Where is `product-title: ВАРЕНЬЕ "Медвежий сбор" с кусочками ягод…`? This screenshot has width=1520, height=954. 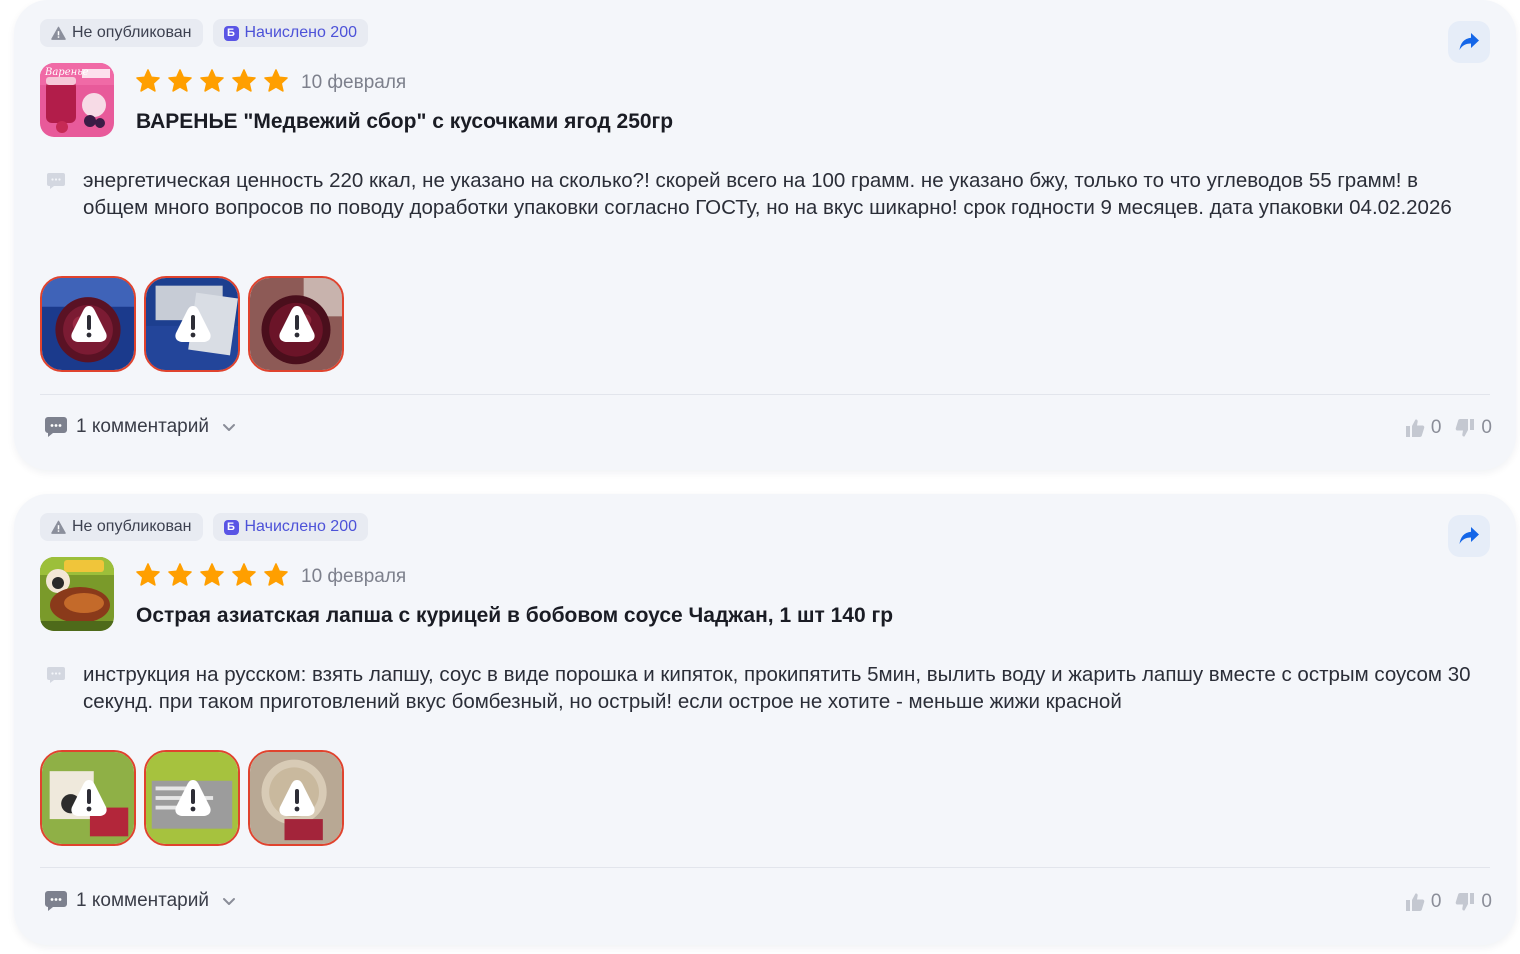
product-title: ВАРЕНЬЕ "Медвежий сбор" с кусочками ягод… is located at coordinates (404, 122).